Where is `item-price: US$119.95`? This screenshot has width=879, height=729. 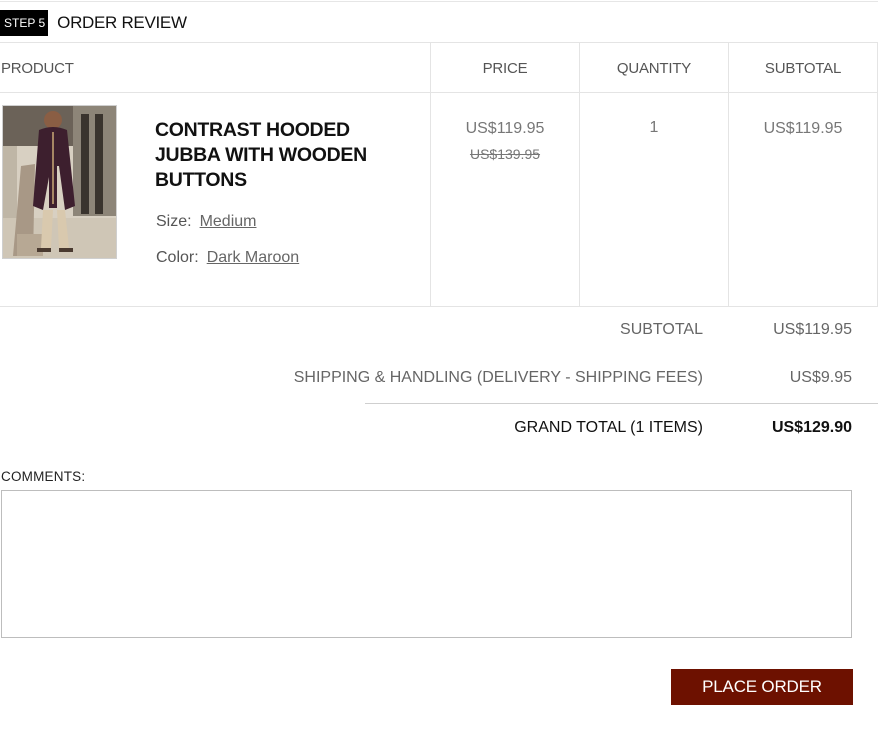
item-price: US$119.95 is located at coordinates (505, 128).